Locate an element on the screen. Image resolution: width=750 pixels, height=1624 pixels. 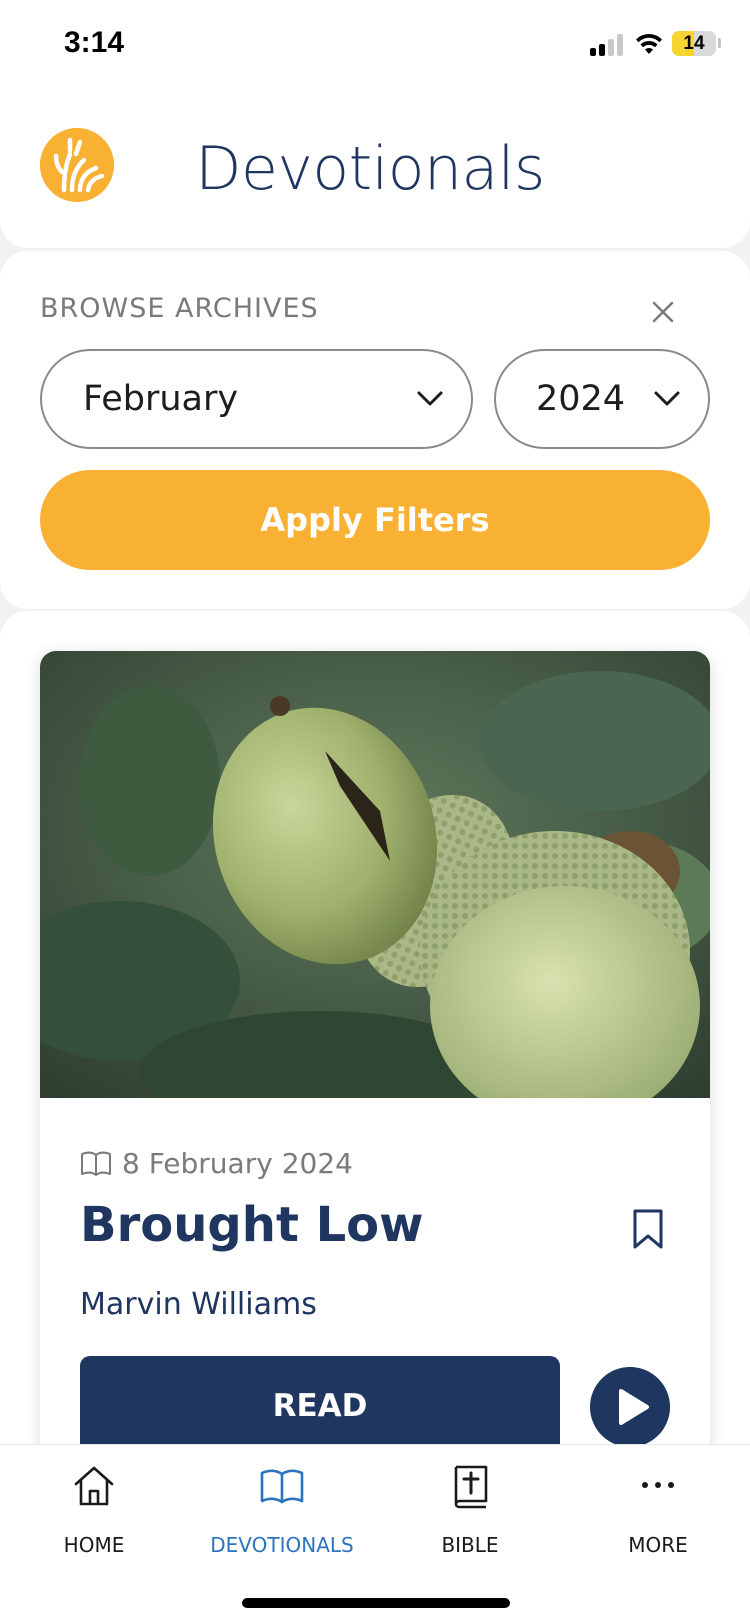
status-bar: 3:14 14 is located at coordinates (375, 45).